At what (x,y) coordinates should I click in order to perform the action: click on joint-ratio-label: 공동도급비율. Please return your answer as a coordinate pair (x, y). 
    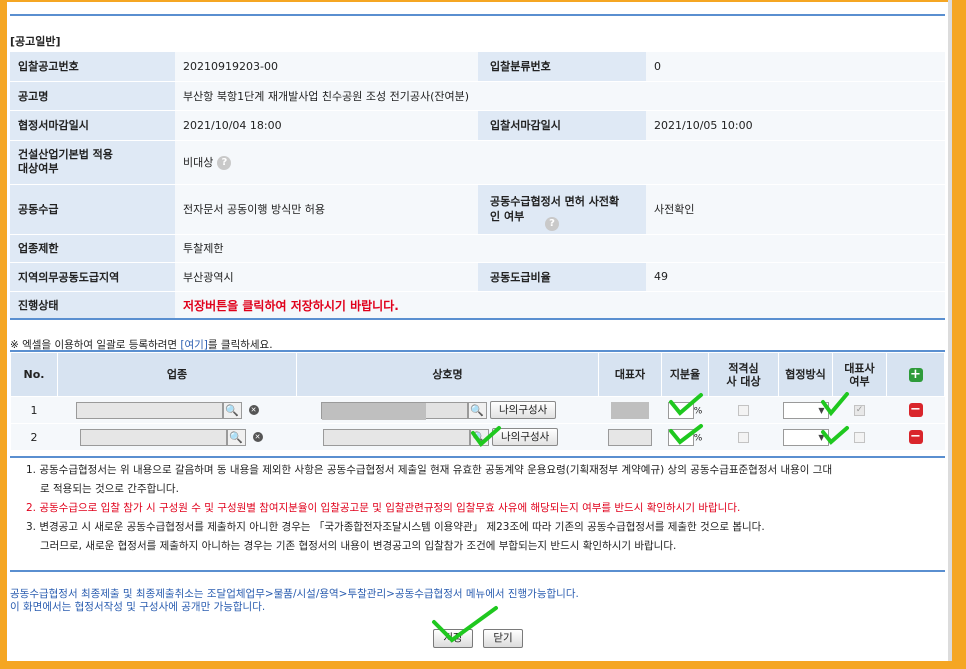
    Looking at the image, I should click on (562, 277).